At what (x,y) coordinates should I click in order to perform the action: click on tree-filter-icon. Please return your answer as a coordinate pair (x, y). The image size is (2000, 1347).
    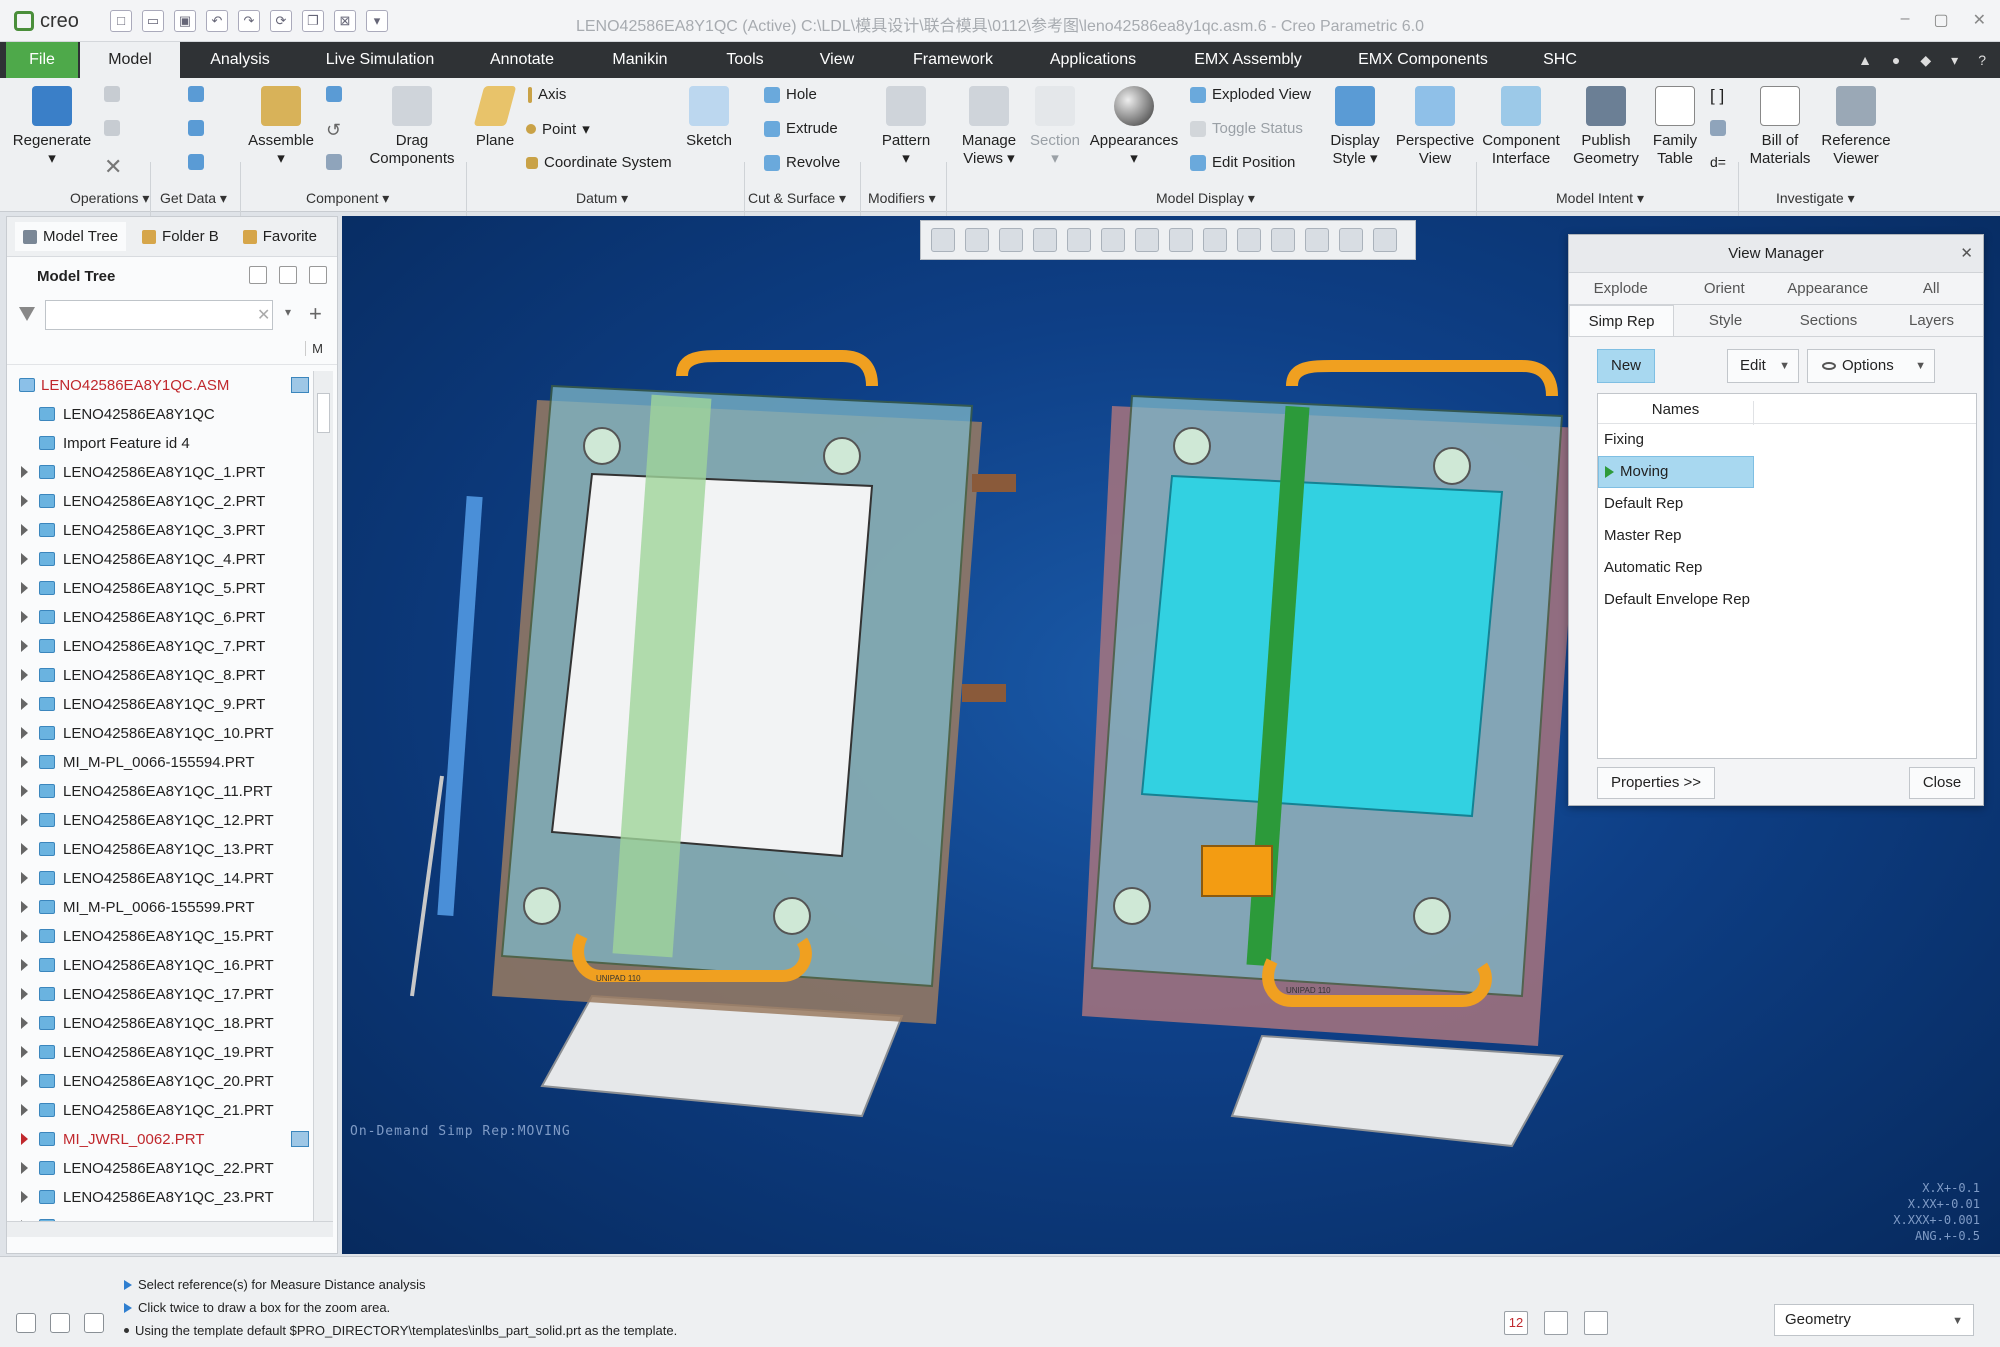
    Looking at the image, I should click on (318, 275).